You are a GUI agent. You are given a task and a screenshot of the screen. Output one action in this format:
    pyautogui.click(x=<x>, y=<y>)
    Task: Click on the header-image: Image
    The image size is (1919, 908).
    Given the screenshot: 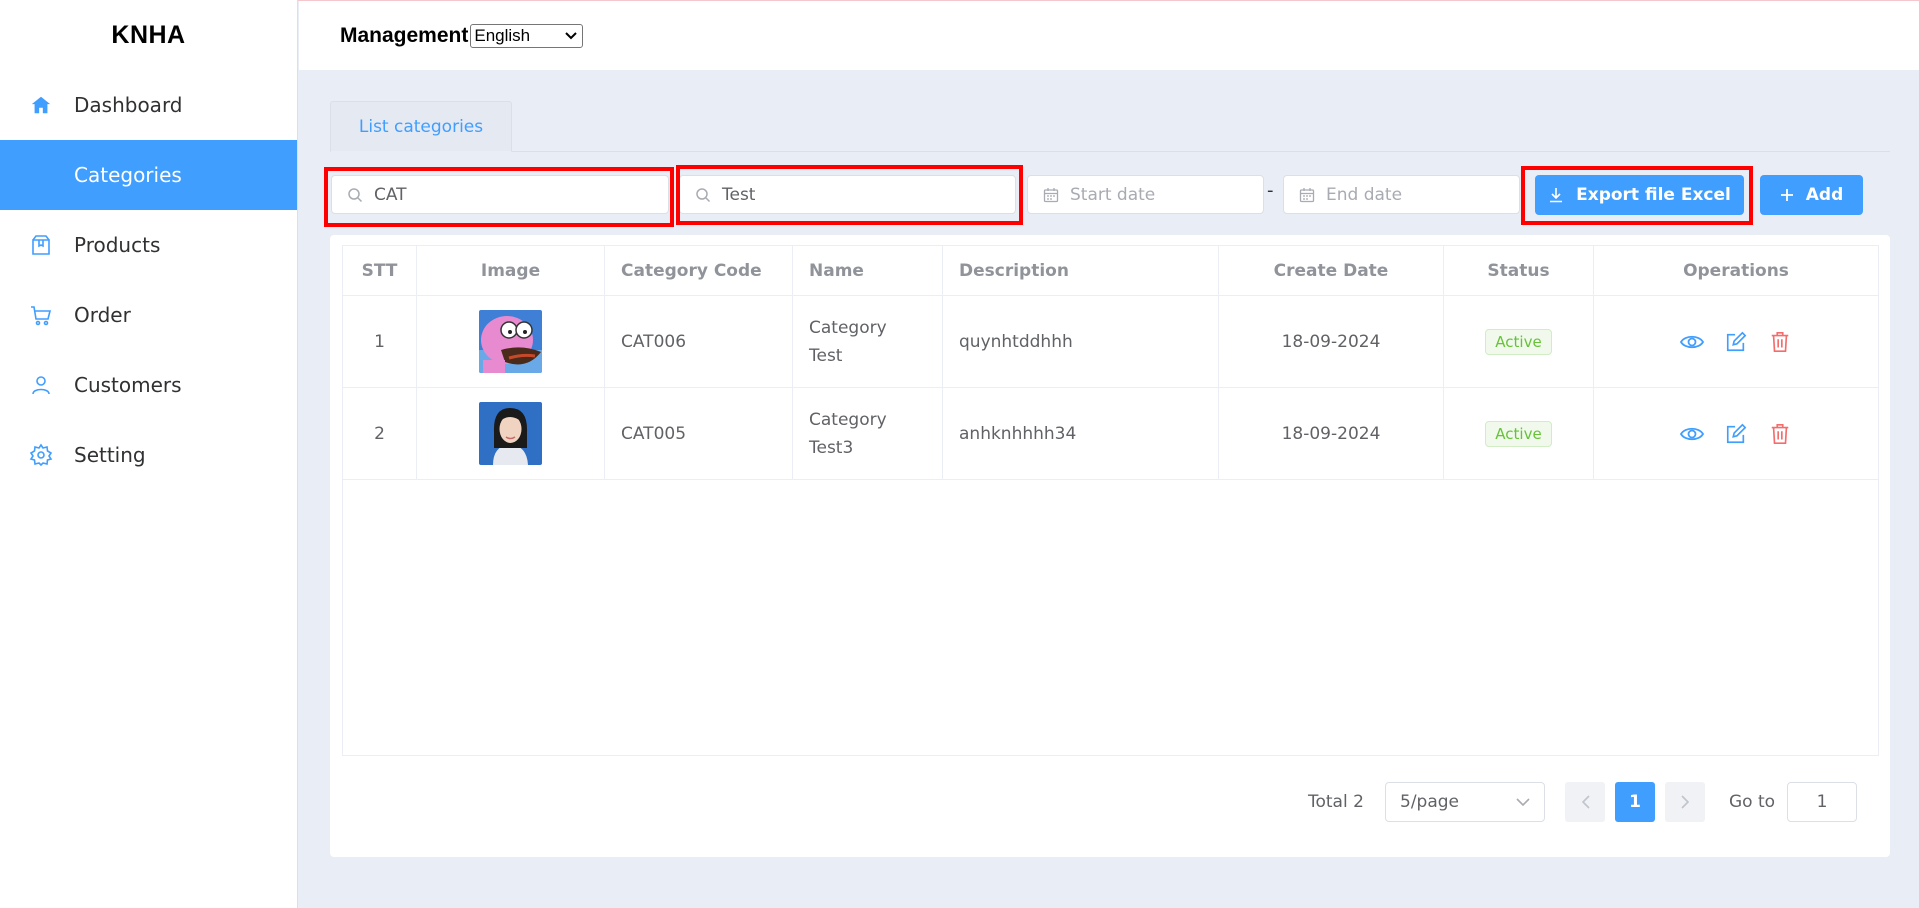 What is the action you would take?
    pyautogui.click(x=511, y=270)
    